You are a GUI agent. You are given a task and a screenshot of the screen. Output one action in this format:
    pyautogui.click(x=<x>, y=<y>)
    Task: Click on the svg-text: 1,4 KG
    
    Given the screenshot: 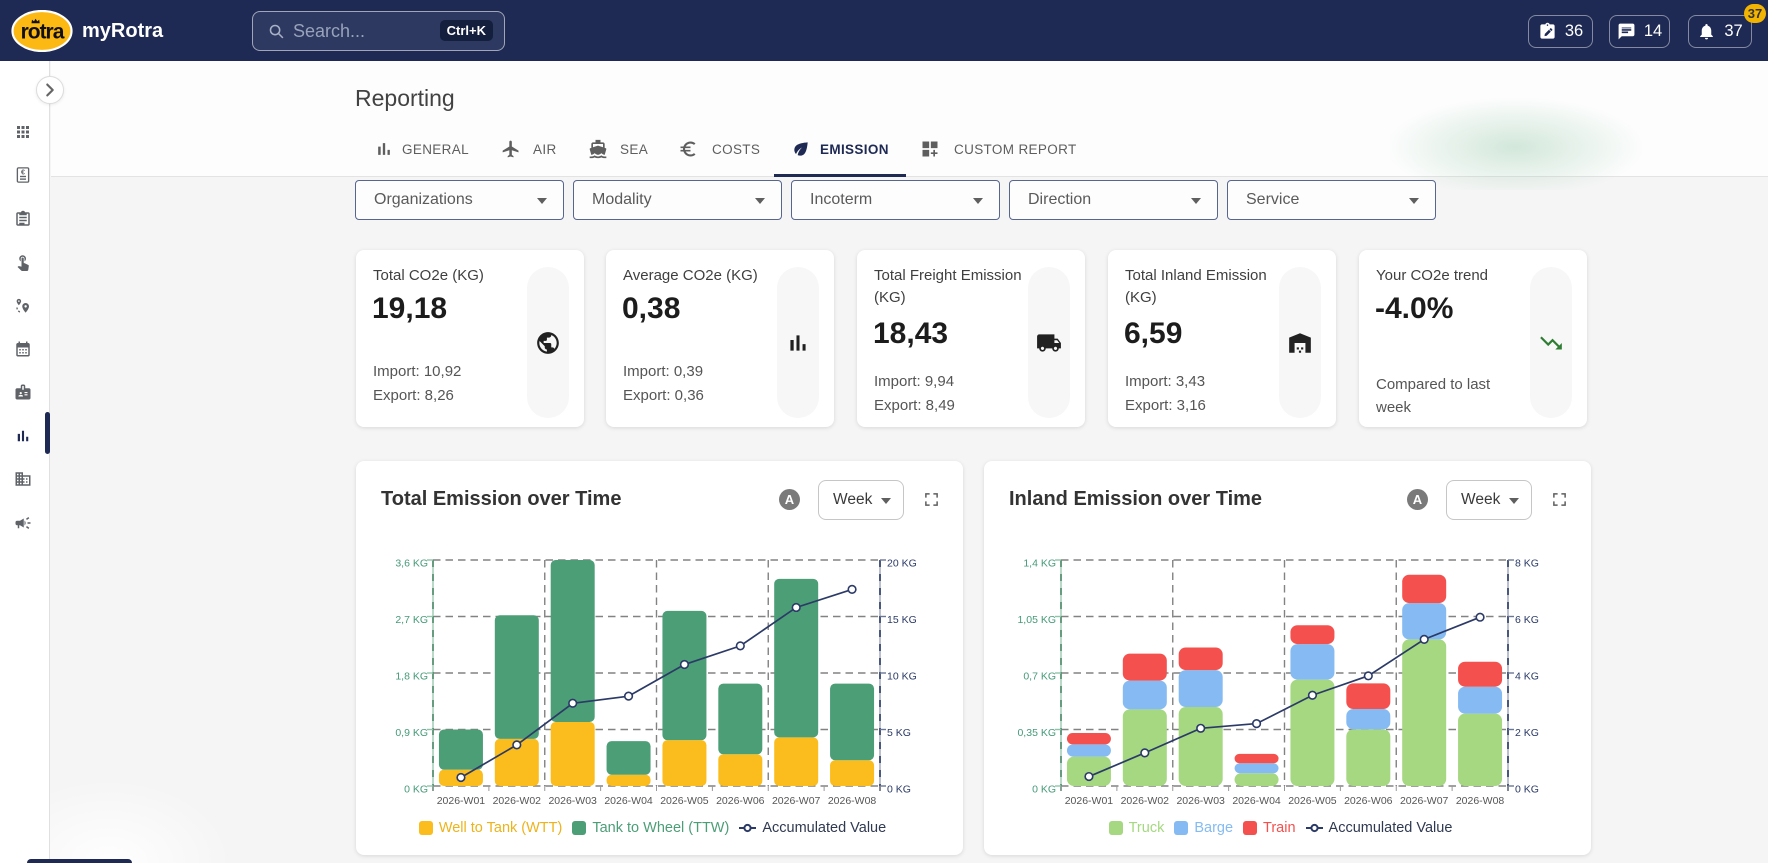 What is the action you would take?
    pyautogui.click(x=1039, y=564)
    